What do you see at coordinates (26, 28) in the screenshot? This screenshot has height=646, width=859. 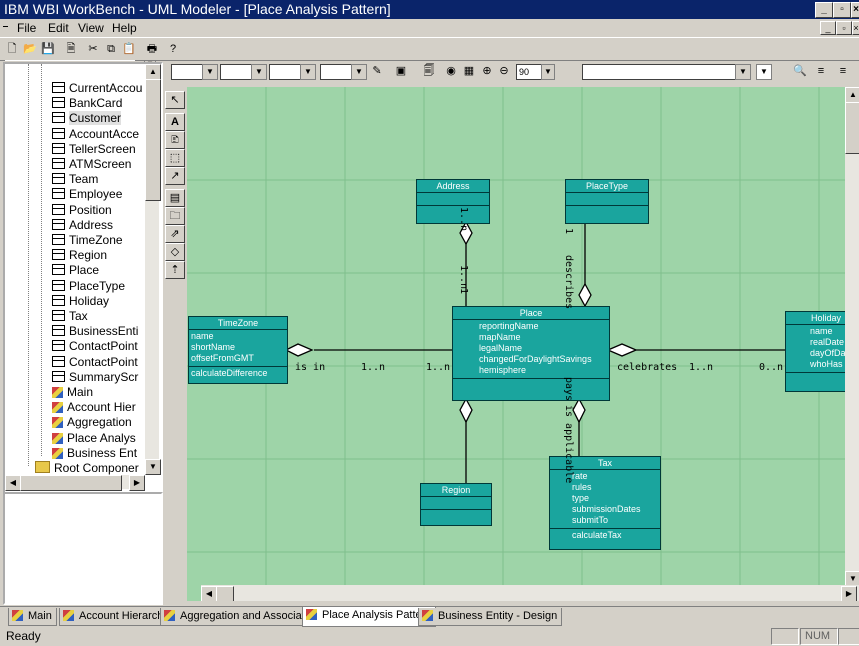 I see `menu-file: File` at bounding box center [26, 28].